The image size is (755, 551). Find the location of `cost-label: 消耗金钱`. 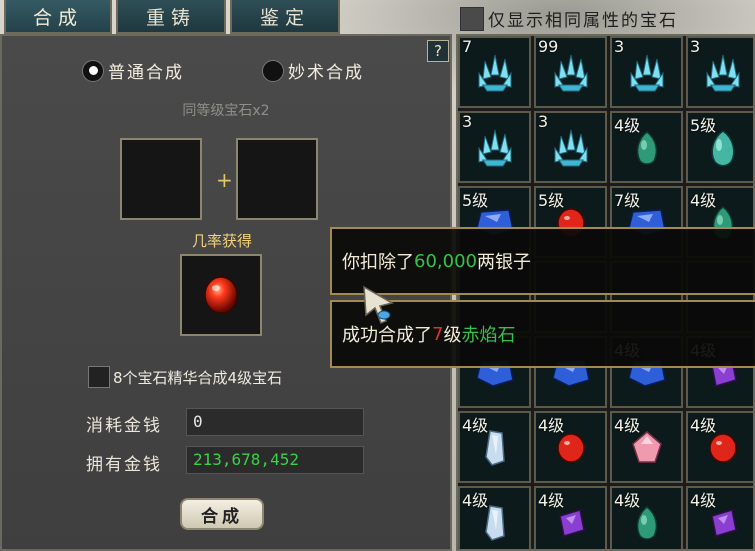

cost-label: 消耗金钱 is located at coordinates (124, 426).